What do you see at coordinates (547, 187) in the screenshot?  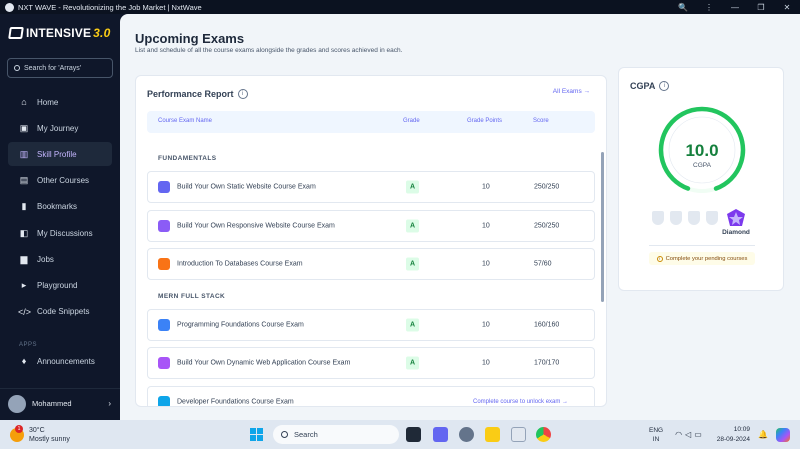 I see `score: 250/250` at bounding box center [547, 187].